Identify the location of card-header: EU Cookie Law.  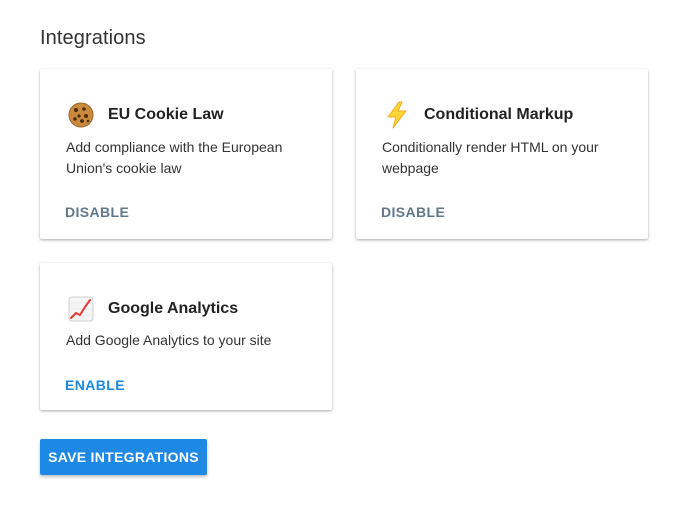
(145, 115).